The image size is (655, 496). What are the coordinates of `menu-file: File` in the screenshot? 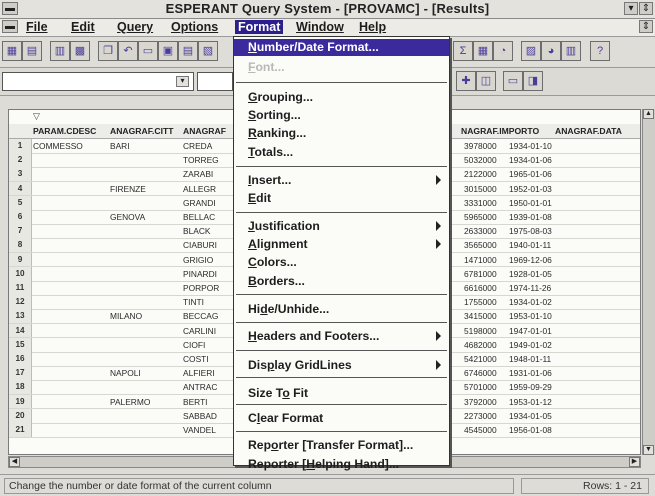 It's located at (37, 27).